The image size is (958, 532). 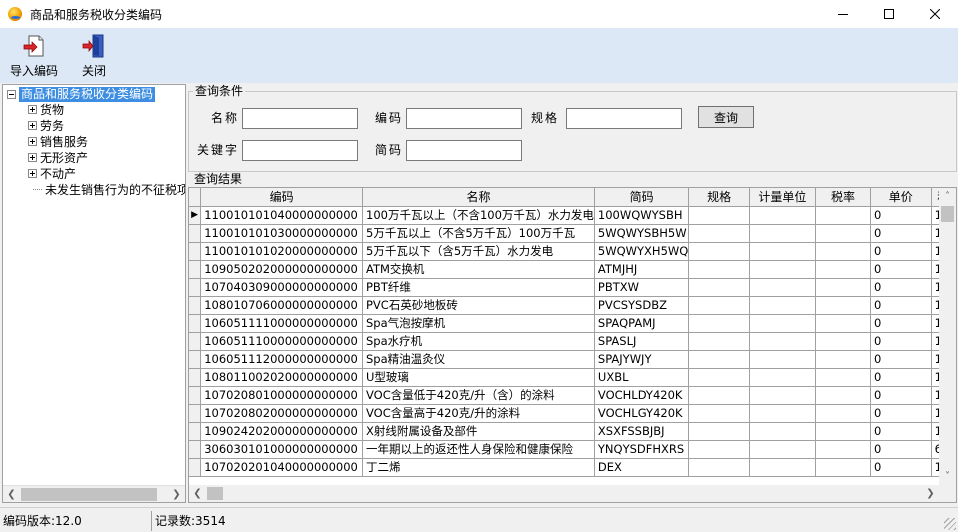 What do you see at coordinates (642, 449) in the screenshot?
I see `table-cell: YNQYSDFHXRS` at bounding box center [642, 449].